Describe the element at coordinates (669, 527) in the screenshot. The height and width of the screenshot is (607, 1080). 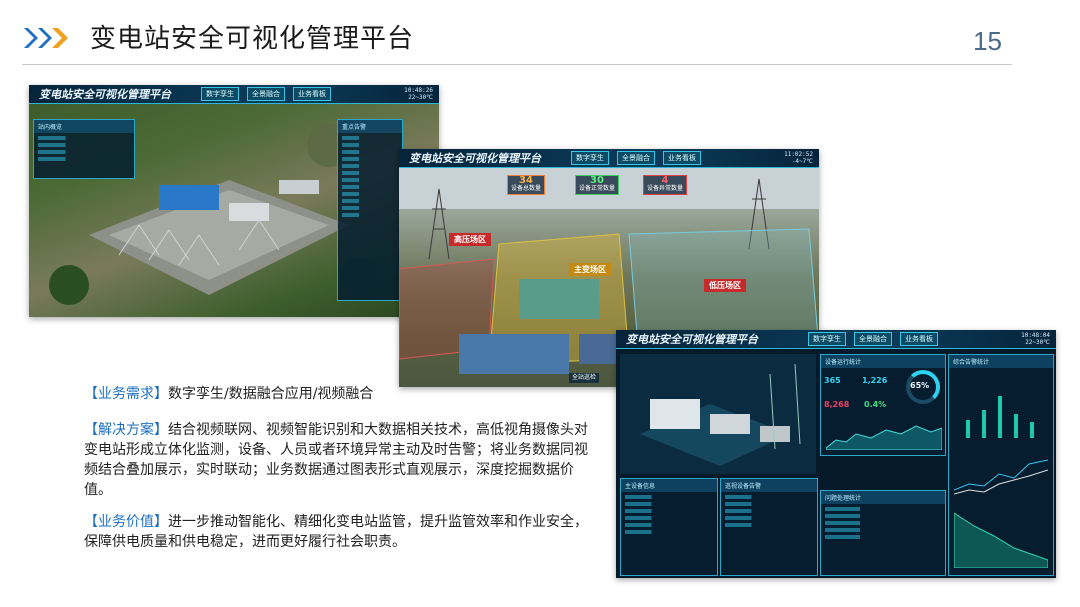
I see `main-equipment-panel: 主设备信息` at that location.